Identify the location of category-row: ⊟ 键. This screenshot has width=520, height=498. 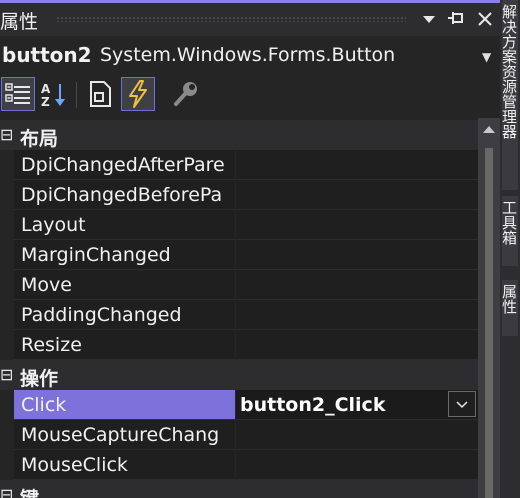
(239, 489).